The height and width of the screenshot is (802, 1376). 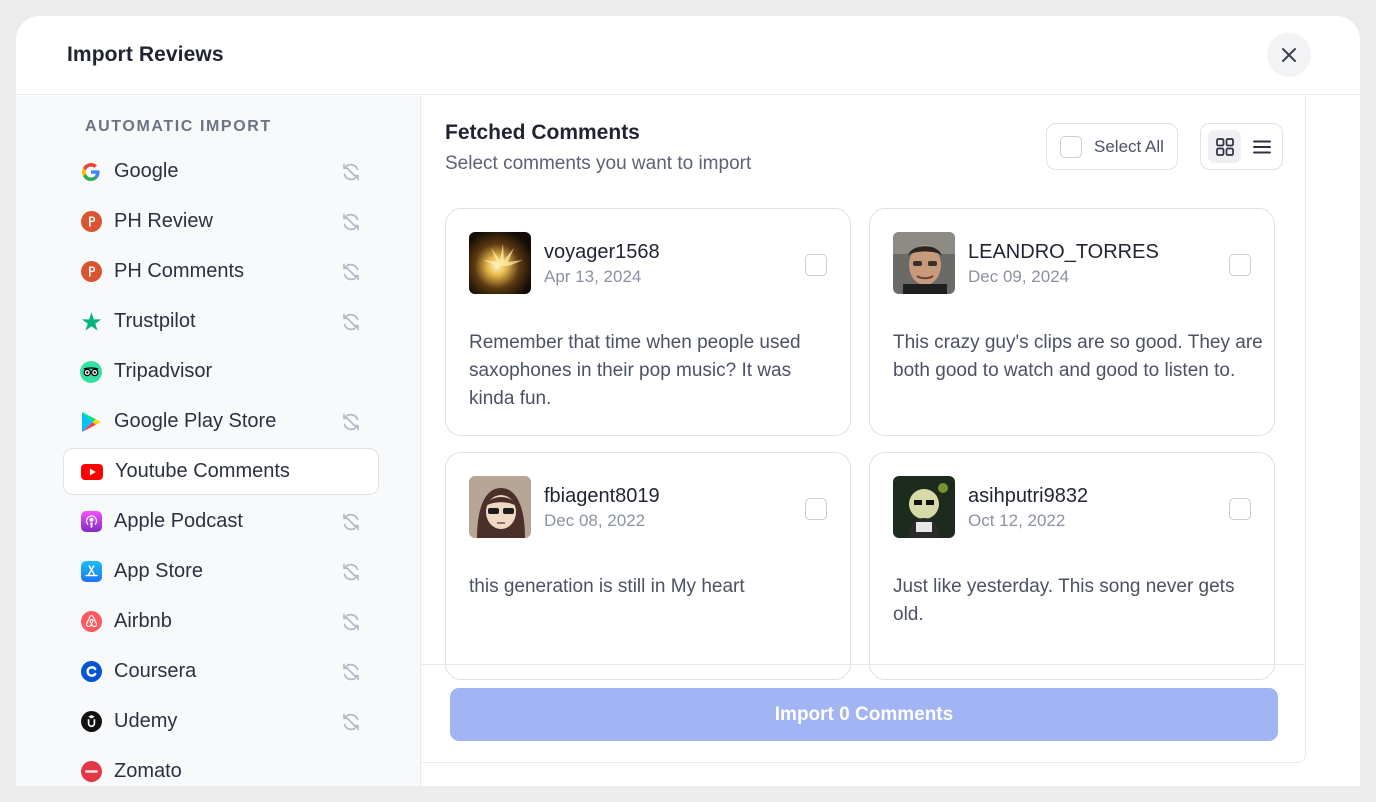 I want to click on sidebar-item-ph-review: PH Review, so click(x=221, y=221).